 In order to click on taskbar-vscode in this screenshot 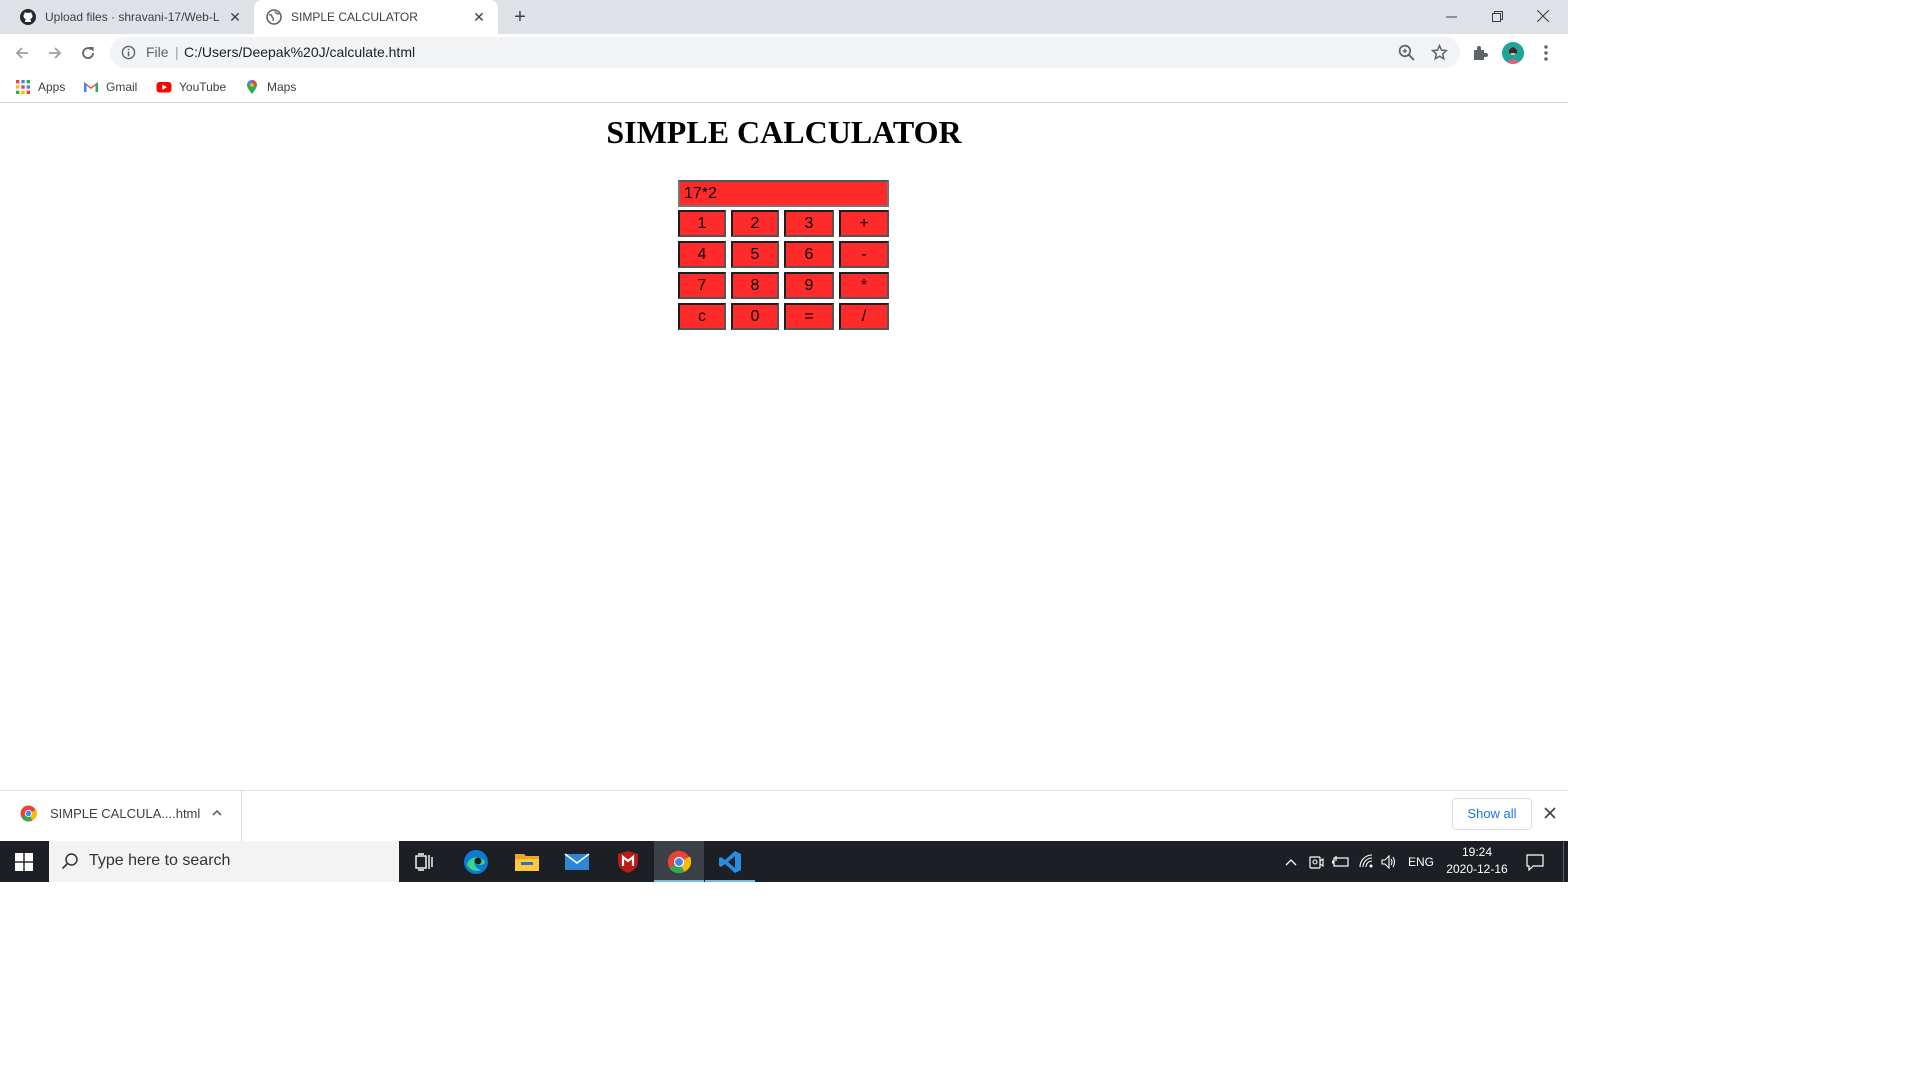, I will do `click(730, 861)`.